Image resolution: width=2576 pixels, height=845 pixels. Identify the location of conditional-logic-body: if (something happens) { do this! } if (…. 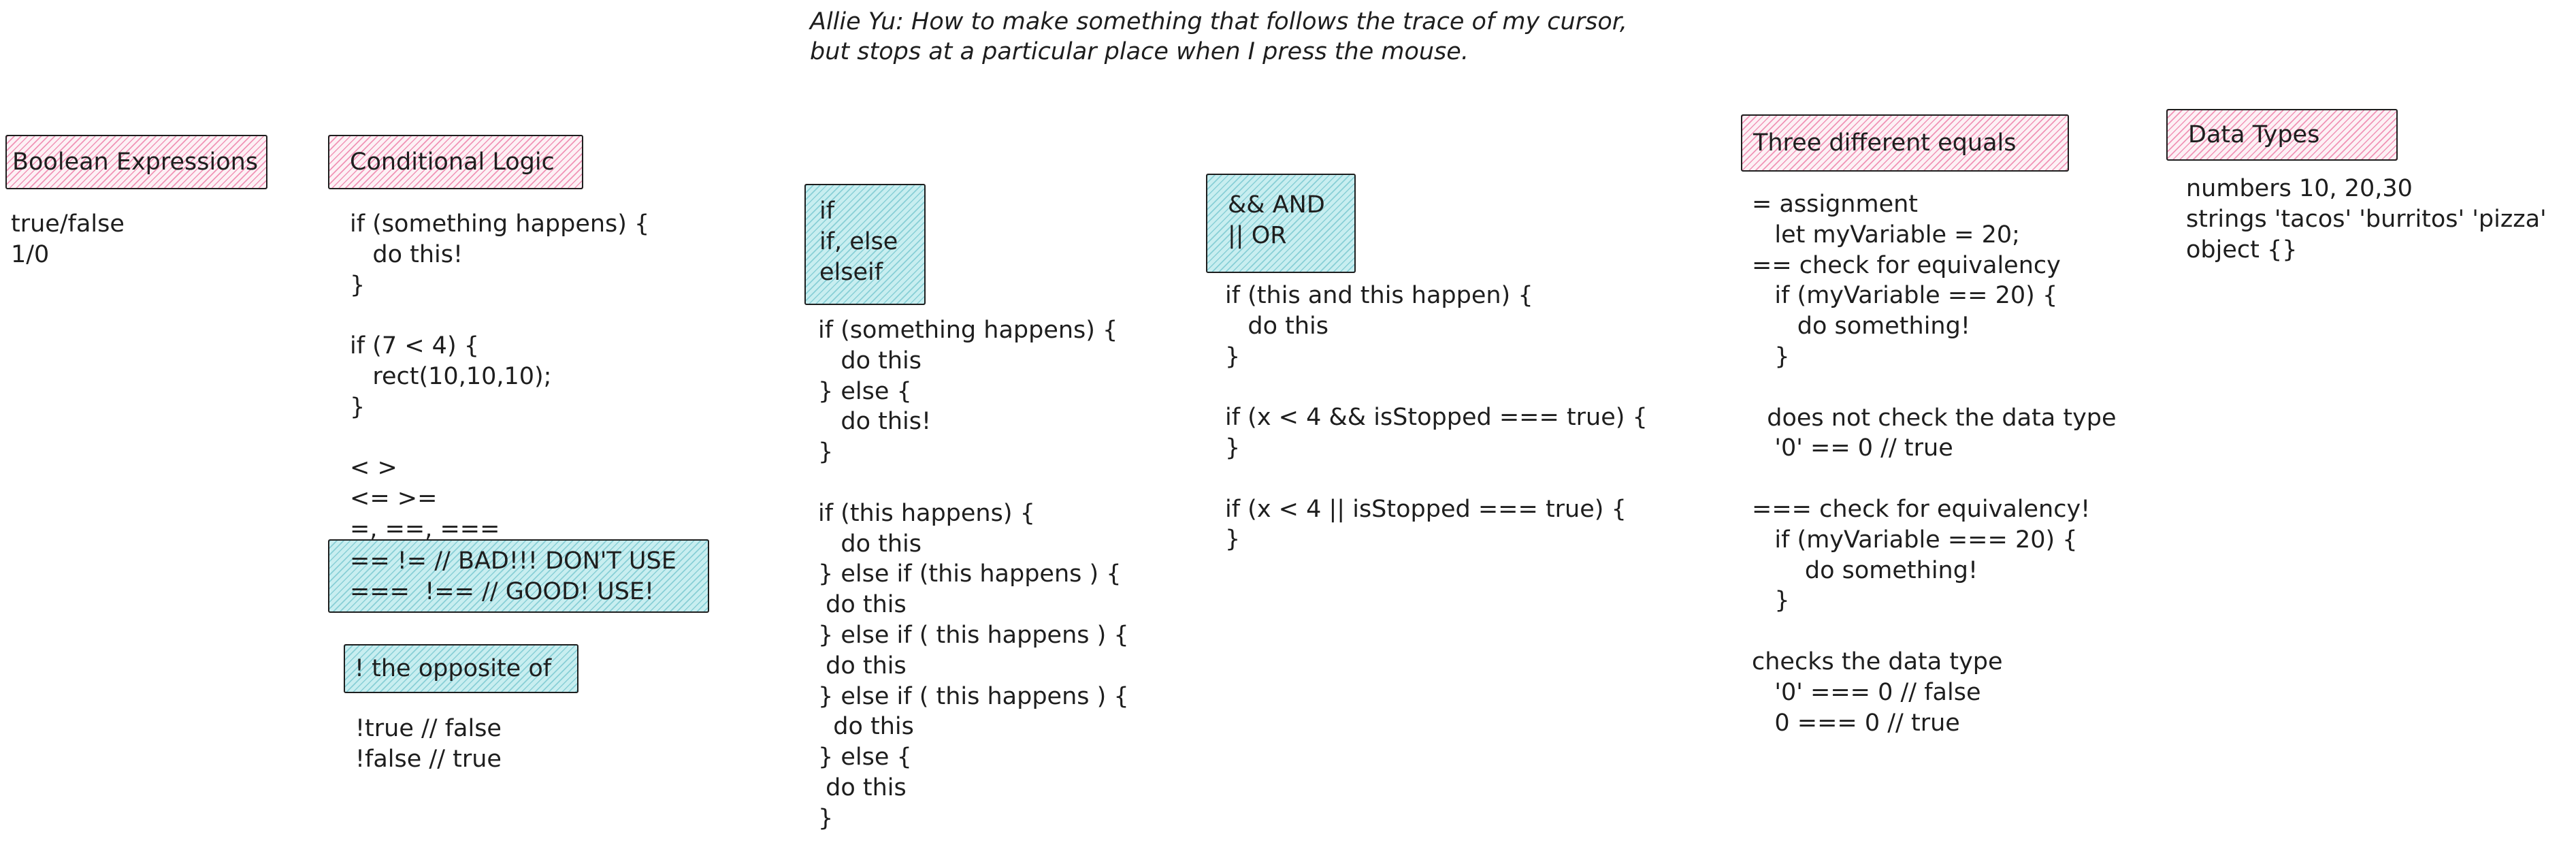
(500, 376).